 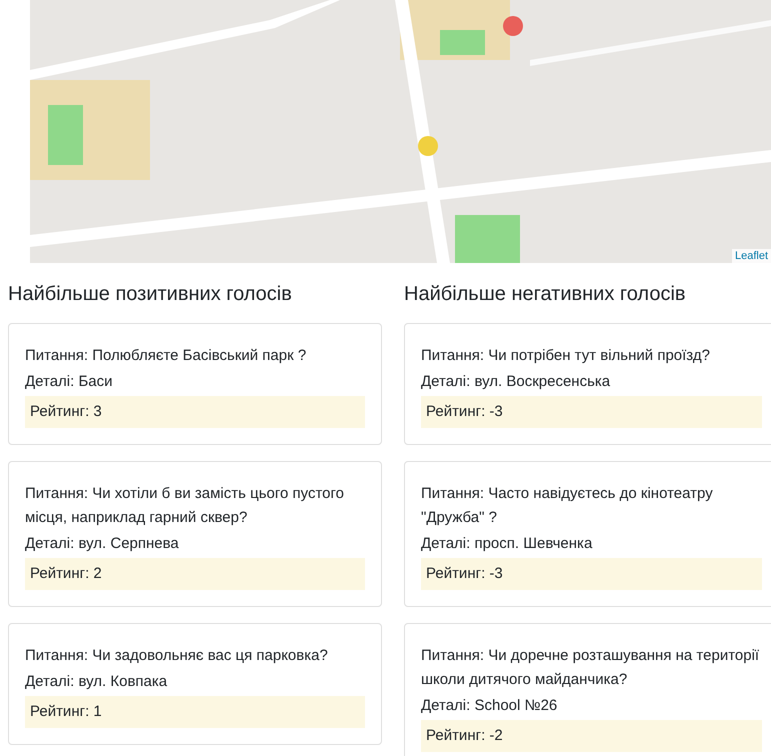 I want to click on details-text: Деталі: School №26, so click(x=489, y=706).